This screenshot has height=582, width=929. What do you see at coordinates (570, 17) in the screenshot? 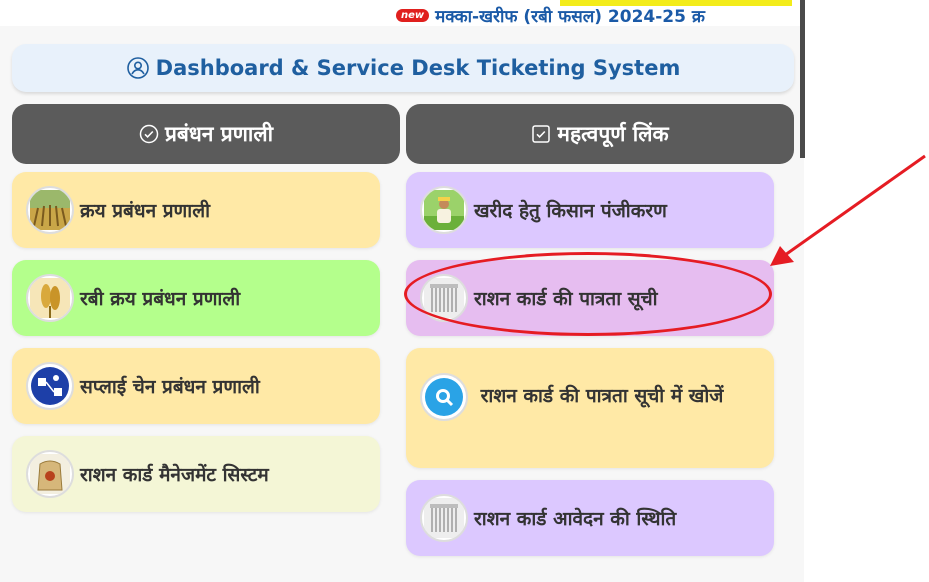
I see `ticker-text: मक्का-खरीफ (रबी फसल) 2024-25 क्र` at bounding box center [570, 17].